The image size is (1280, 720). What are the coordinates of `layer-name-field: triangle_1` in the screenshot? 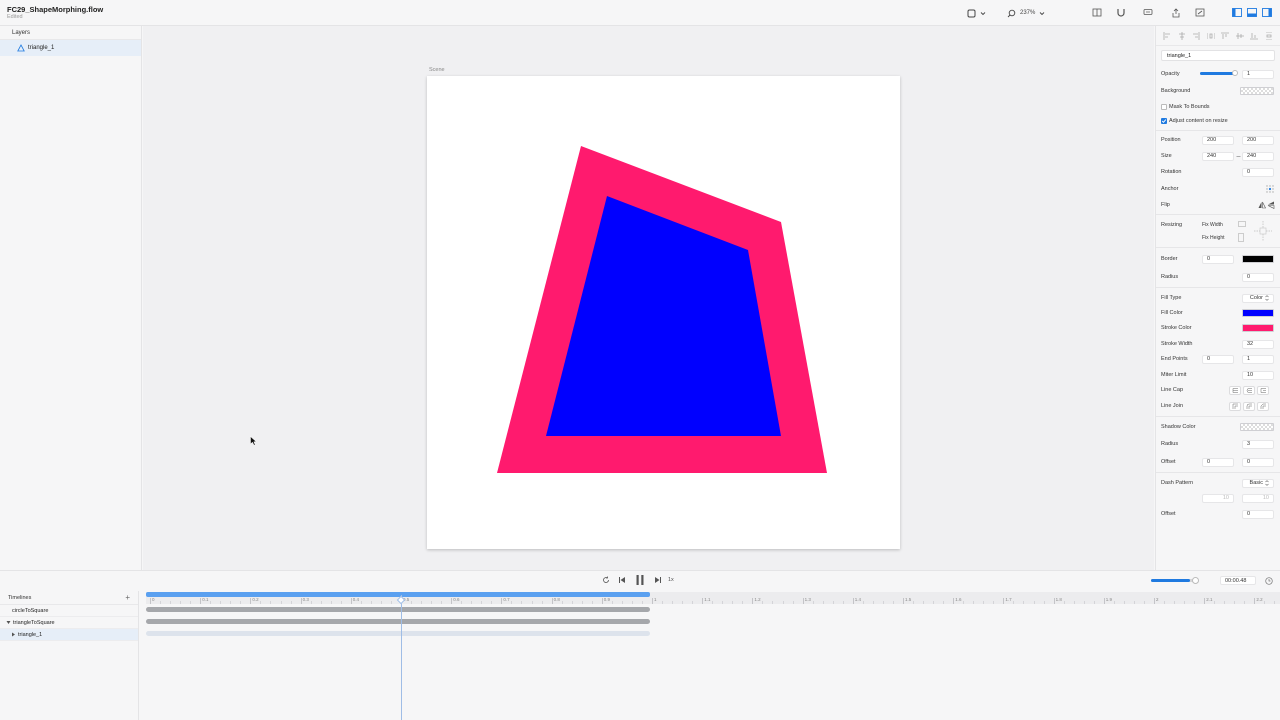 It's located at (1218, 55).